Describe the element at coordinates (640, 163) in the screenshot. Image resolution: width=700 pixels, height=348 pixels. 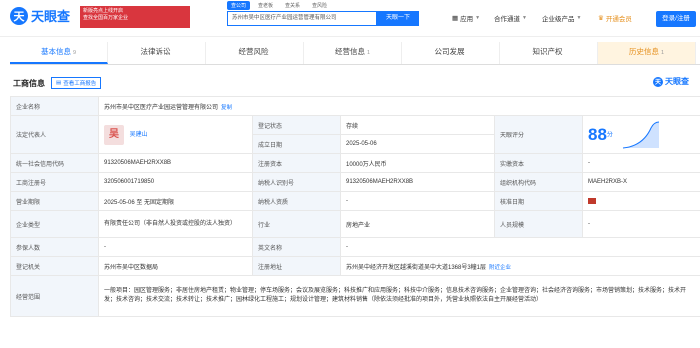
I see `paid-capital: -` at that location.